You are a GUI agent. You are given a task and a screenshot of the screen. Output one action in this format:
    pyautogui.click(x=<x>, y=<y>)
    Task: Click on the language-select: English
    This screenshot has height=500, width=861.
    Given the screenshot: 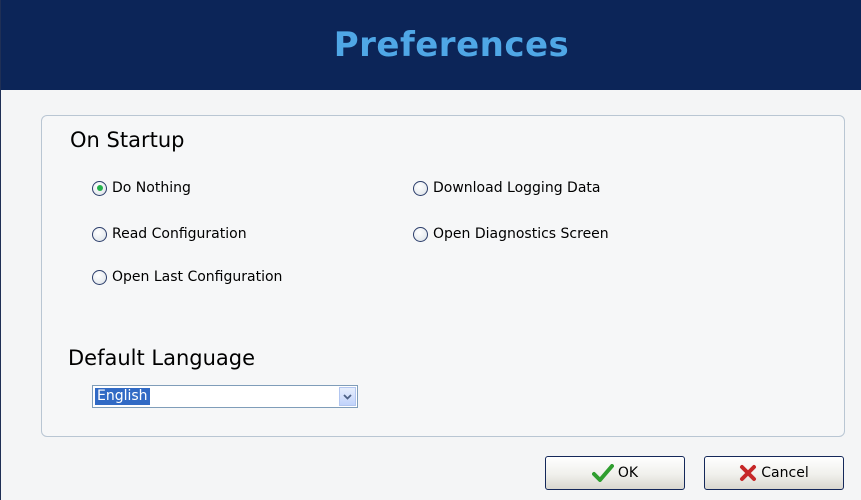 What is the action you would take?
    pyautogui.click(x=225, y=396)
    